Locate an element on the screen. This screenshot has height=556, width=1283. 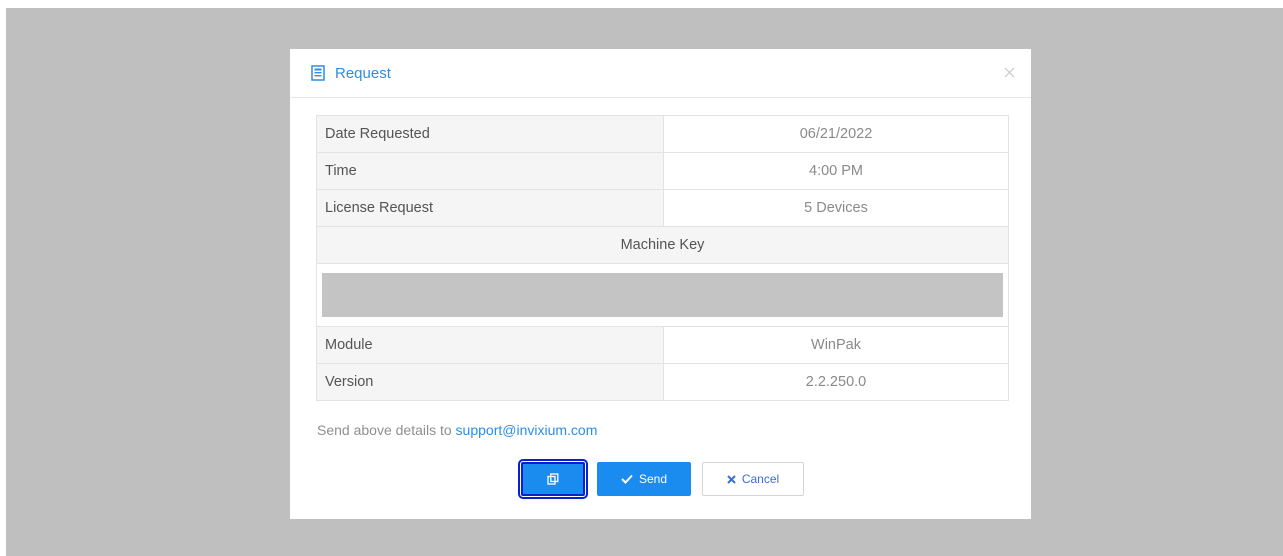
send-instructions-text: Send above details to is located at coordinates (386, 430).